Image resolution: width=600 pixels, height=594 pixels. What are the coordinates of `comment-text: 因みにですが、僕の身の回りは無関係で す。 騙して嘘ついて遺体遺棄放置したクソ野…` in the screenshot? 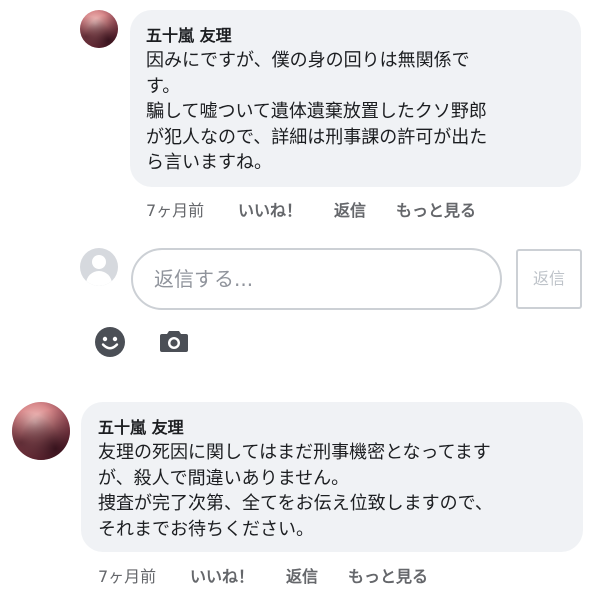 It's located at (316, 112).